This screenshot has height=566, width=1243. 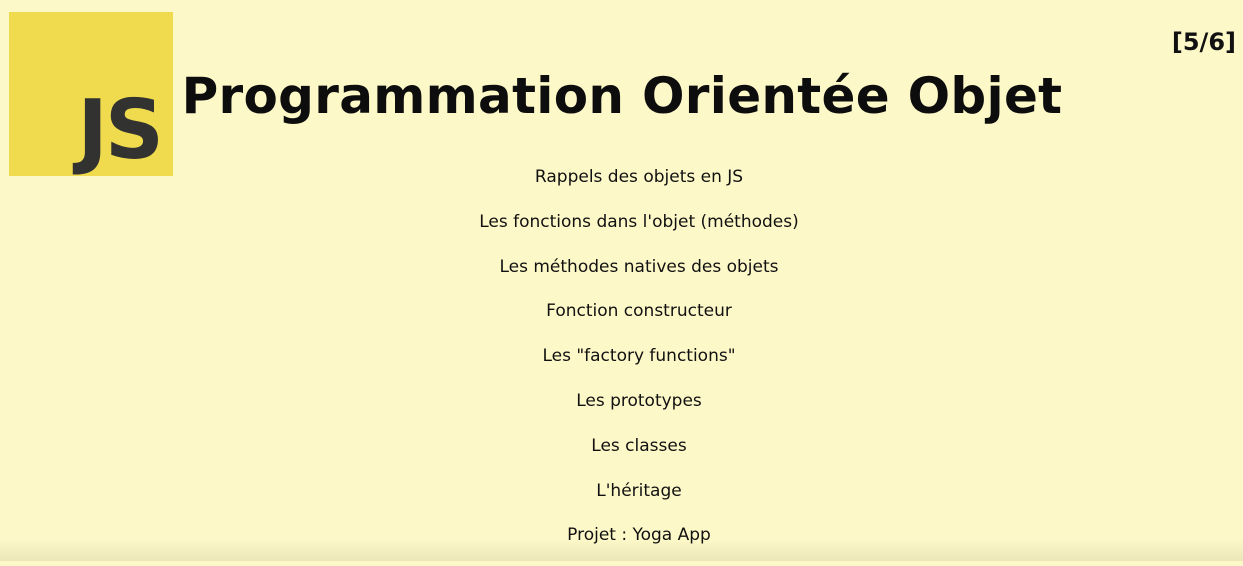 What do you see at coordinates (1203, 42) in the screenshot?
I see `slide-counter: [5/6]` at bounding box center [1203, 42].